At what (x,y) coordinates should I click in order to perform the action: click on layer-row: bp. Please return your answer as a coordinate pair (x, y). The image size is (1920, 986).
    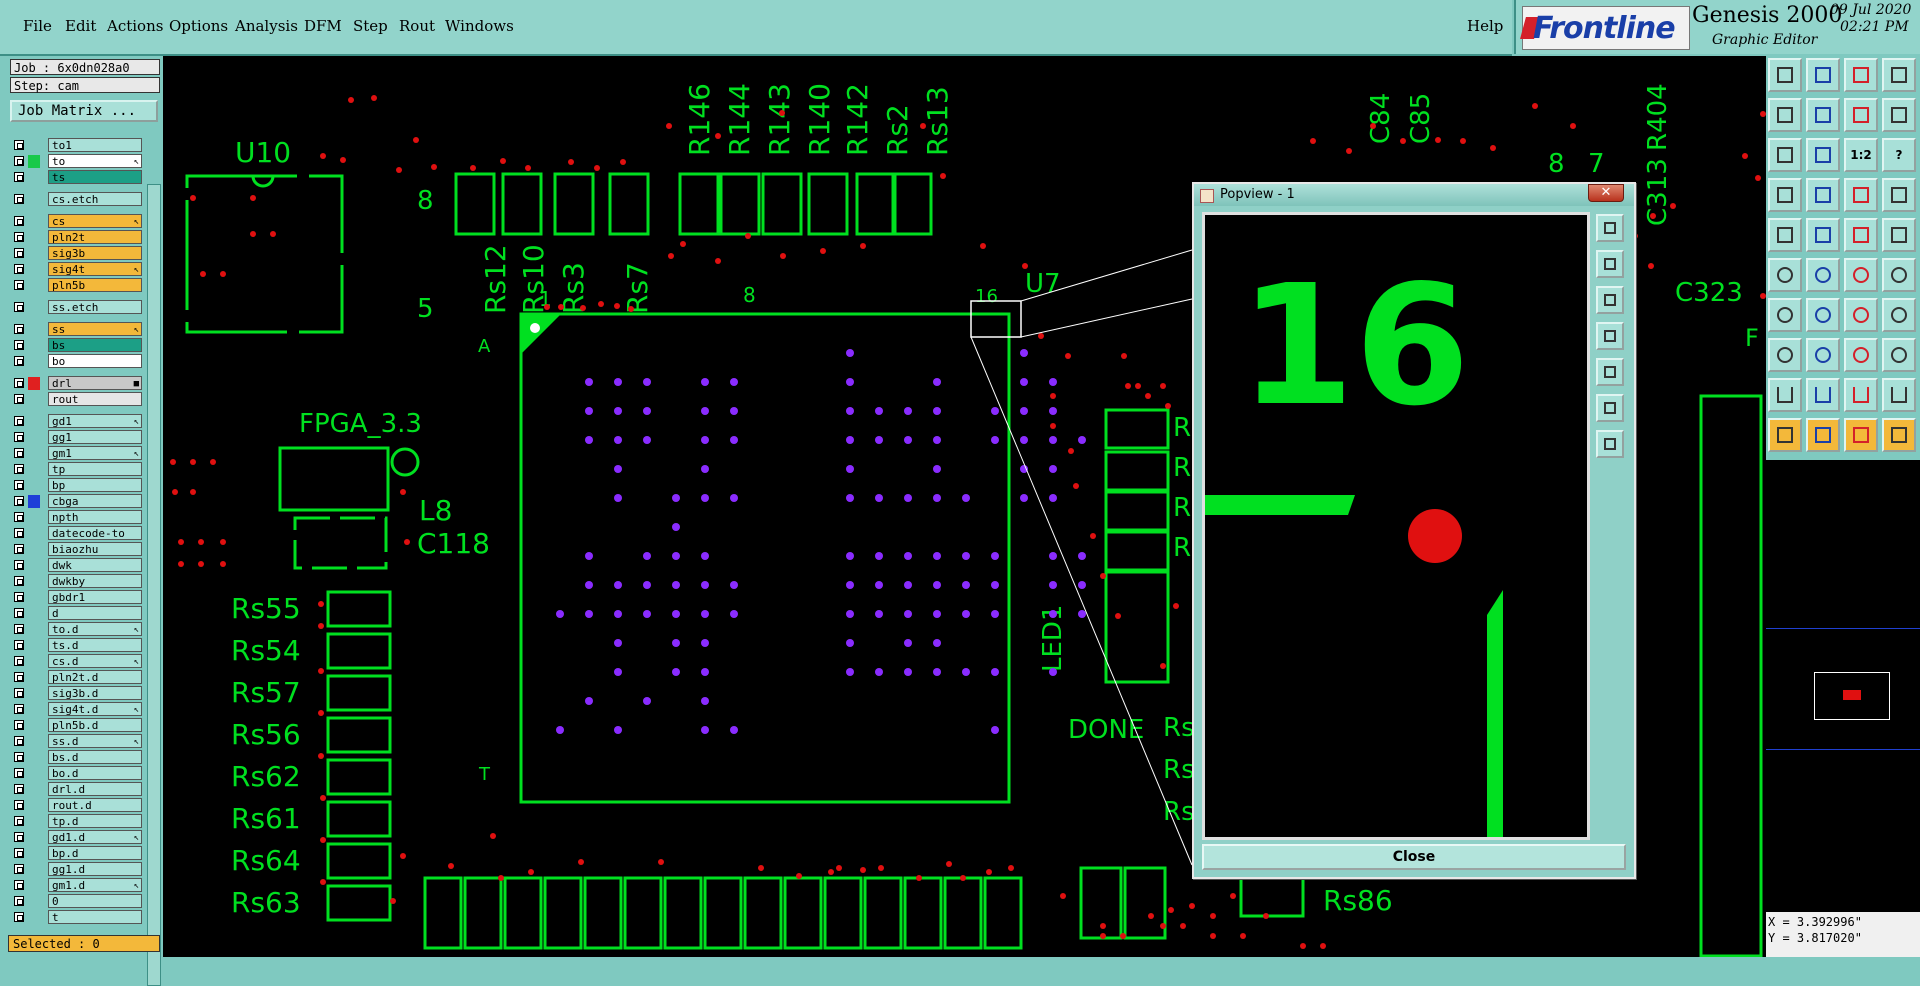
    Looking at the image, I should click on (77, 485).